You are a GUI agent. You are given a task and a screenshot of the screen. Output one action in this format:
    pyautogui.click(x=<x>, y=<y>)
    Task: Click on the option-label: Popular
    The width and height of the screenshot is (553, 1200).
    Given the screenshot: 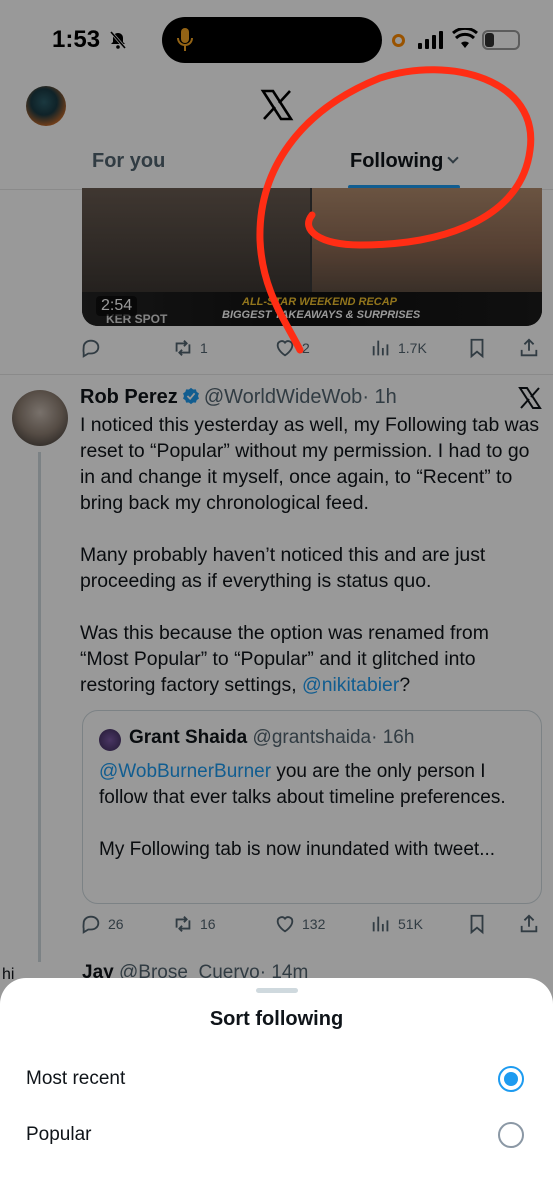 What is the action you would take?
    pyautogui.click(x=59, y=1134)
    